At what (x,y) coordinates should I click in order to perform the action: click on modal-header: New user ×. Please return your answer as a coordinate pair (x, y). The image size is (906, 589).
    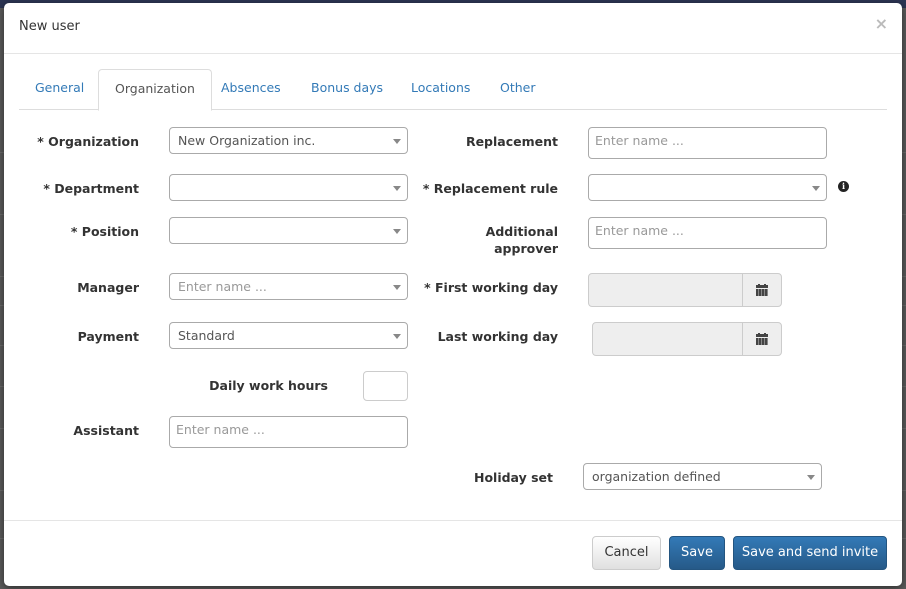
    Looking at the image, I should click on (453, 28).